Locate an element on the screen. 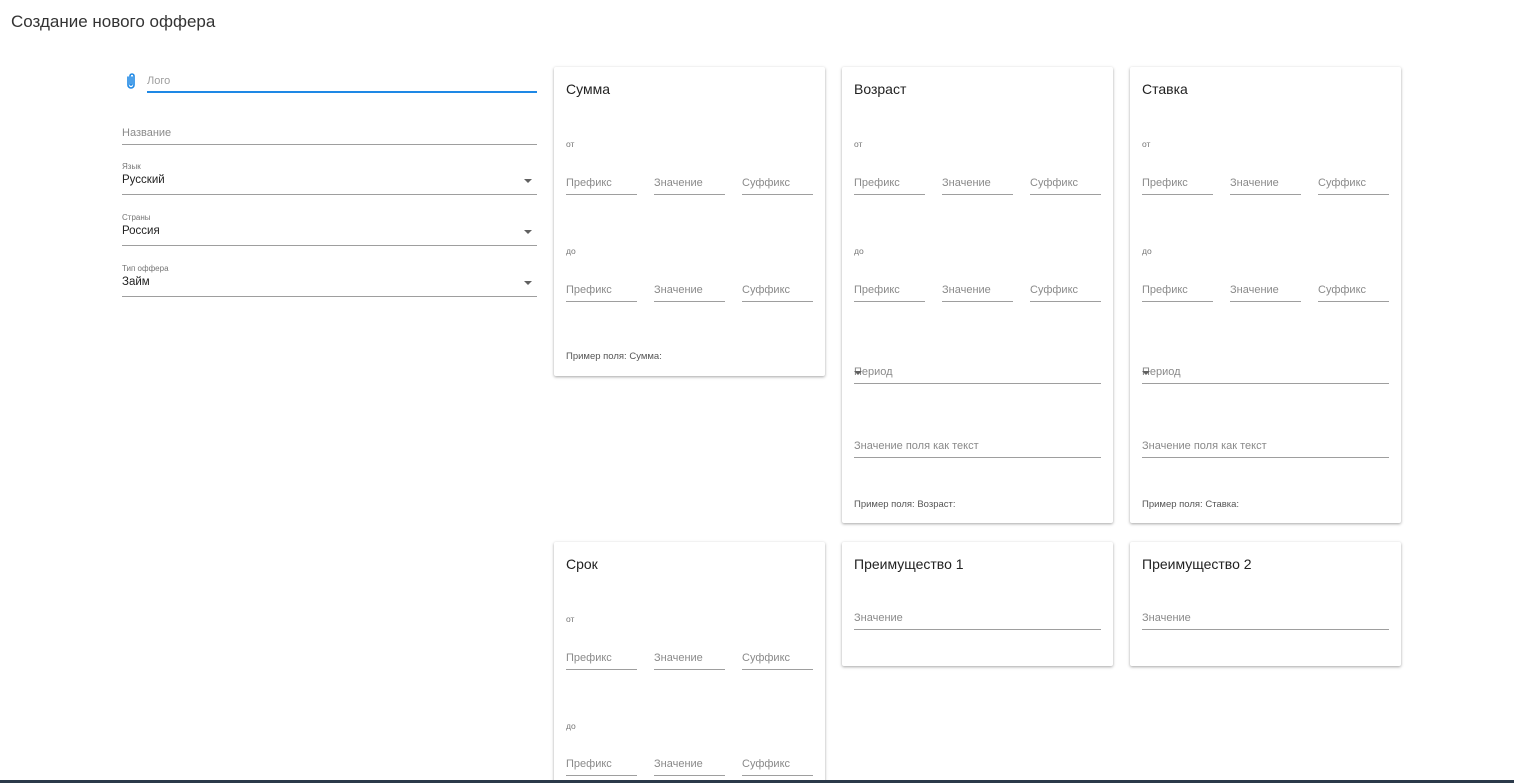  age-to-value-input: Значение is located at coordinates (977, 291).